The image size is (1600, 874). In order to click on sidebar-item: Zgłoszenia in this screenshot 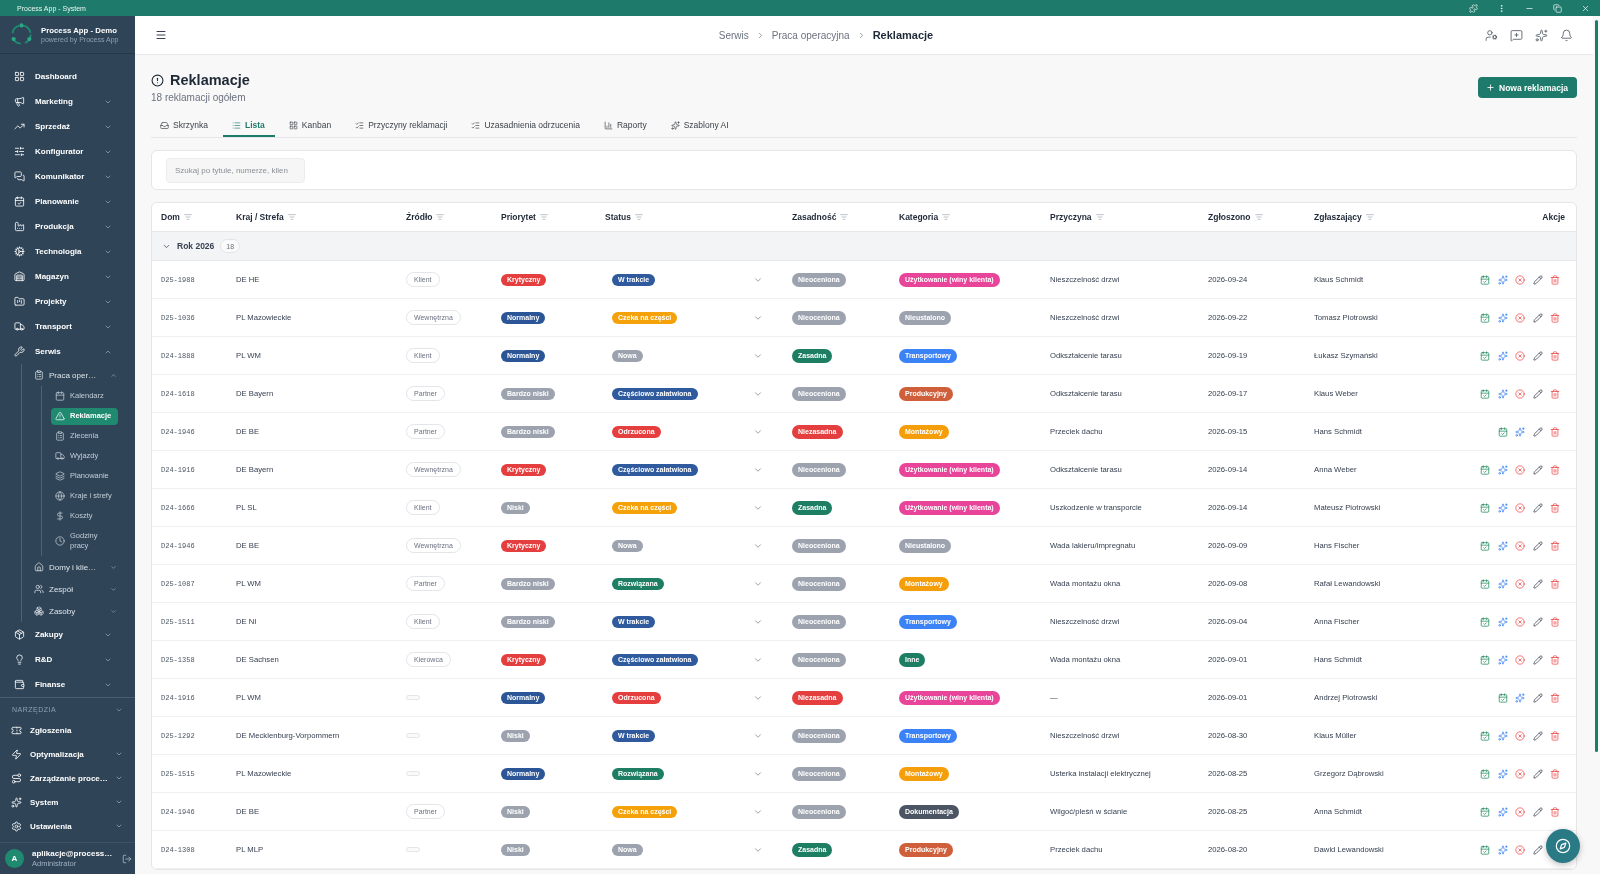, I will do `click(67, 730)`.